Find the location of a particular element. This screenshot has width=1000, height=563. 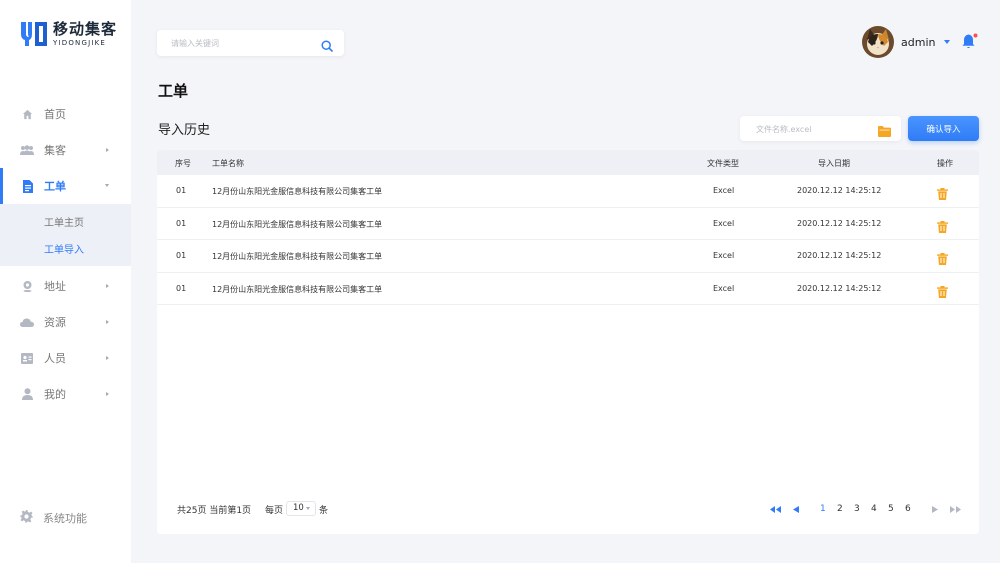

sidebar-item-mine: 我的 is located at coordinates (65, 394).